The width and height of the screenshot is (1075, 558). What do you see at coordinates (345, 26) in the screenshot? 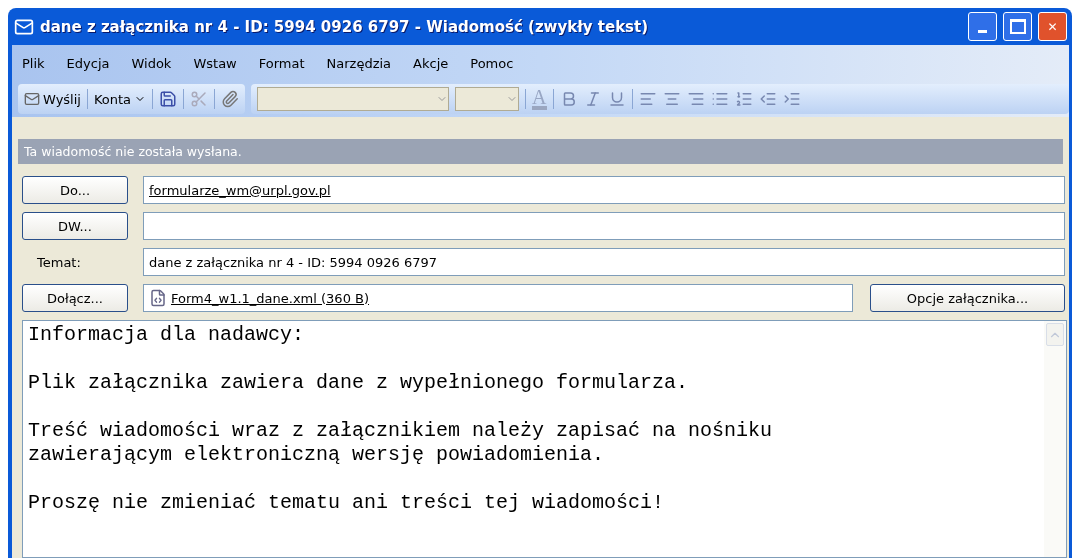
I see `window-title: dane z załącznika nr 4 - ID: 5994 0926 6797 - Wiadomość (zwykły tekst)` at bounding box center [345, 26].